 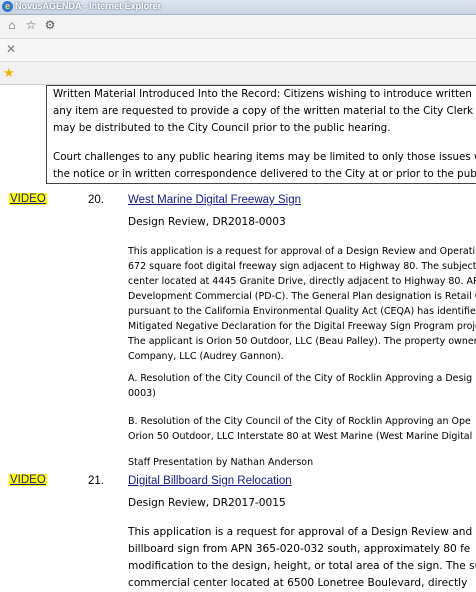 I want to click on browser-toolbar: ⌂ ☆ ⚙, so click(x=238, y=27).